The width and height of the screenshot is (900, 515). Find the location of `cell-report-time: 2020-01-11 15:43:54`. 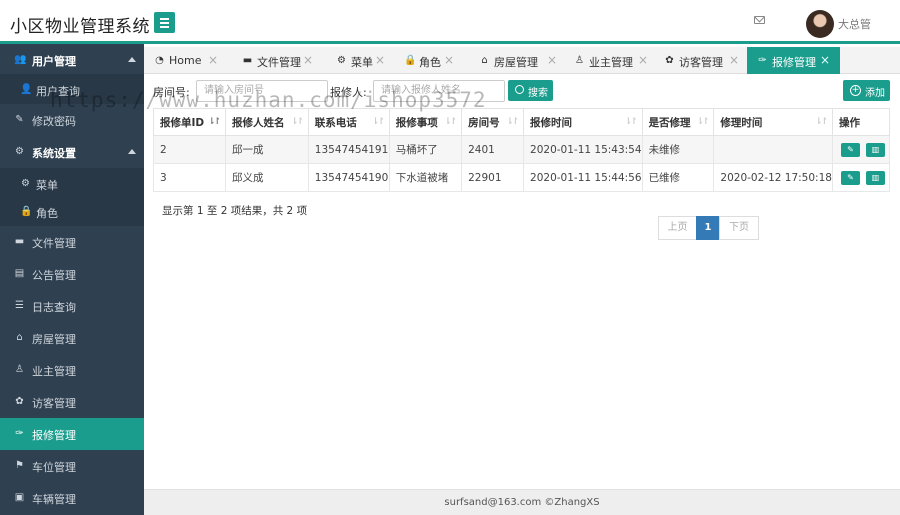

cell-report-time: 2020-01-11 15:43:54 is located at coordinates (583, 149).